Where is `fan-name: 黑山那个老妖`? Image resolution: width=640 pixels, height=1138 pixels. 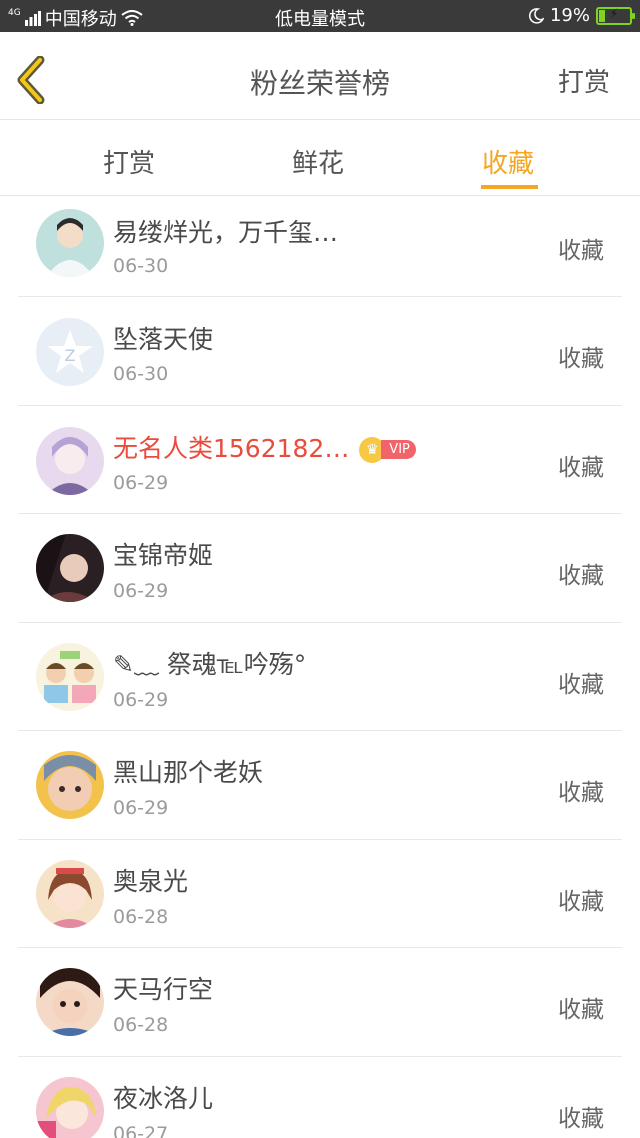
fan-name: 黑山那个老妖 is located at coordinates (188, 772).